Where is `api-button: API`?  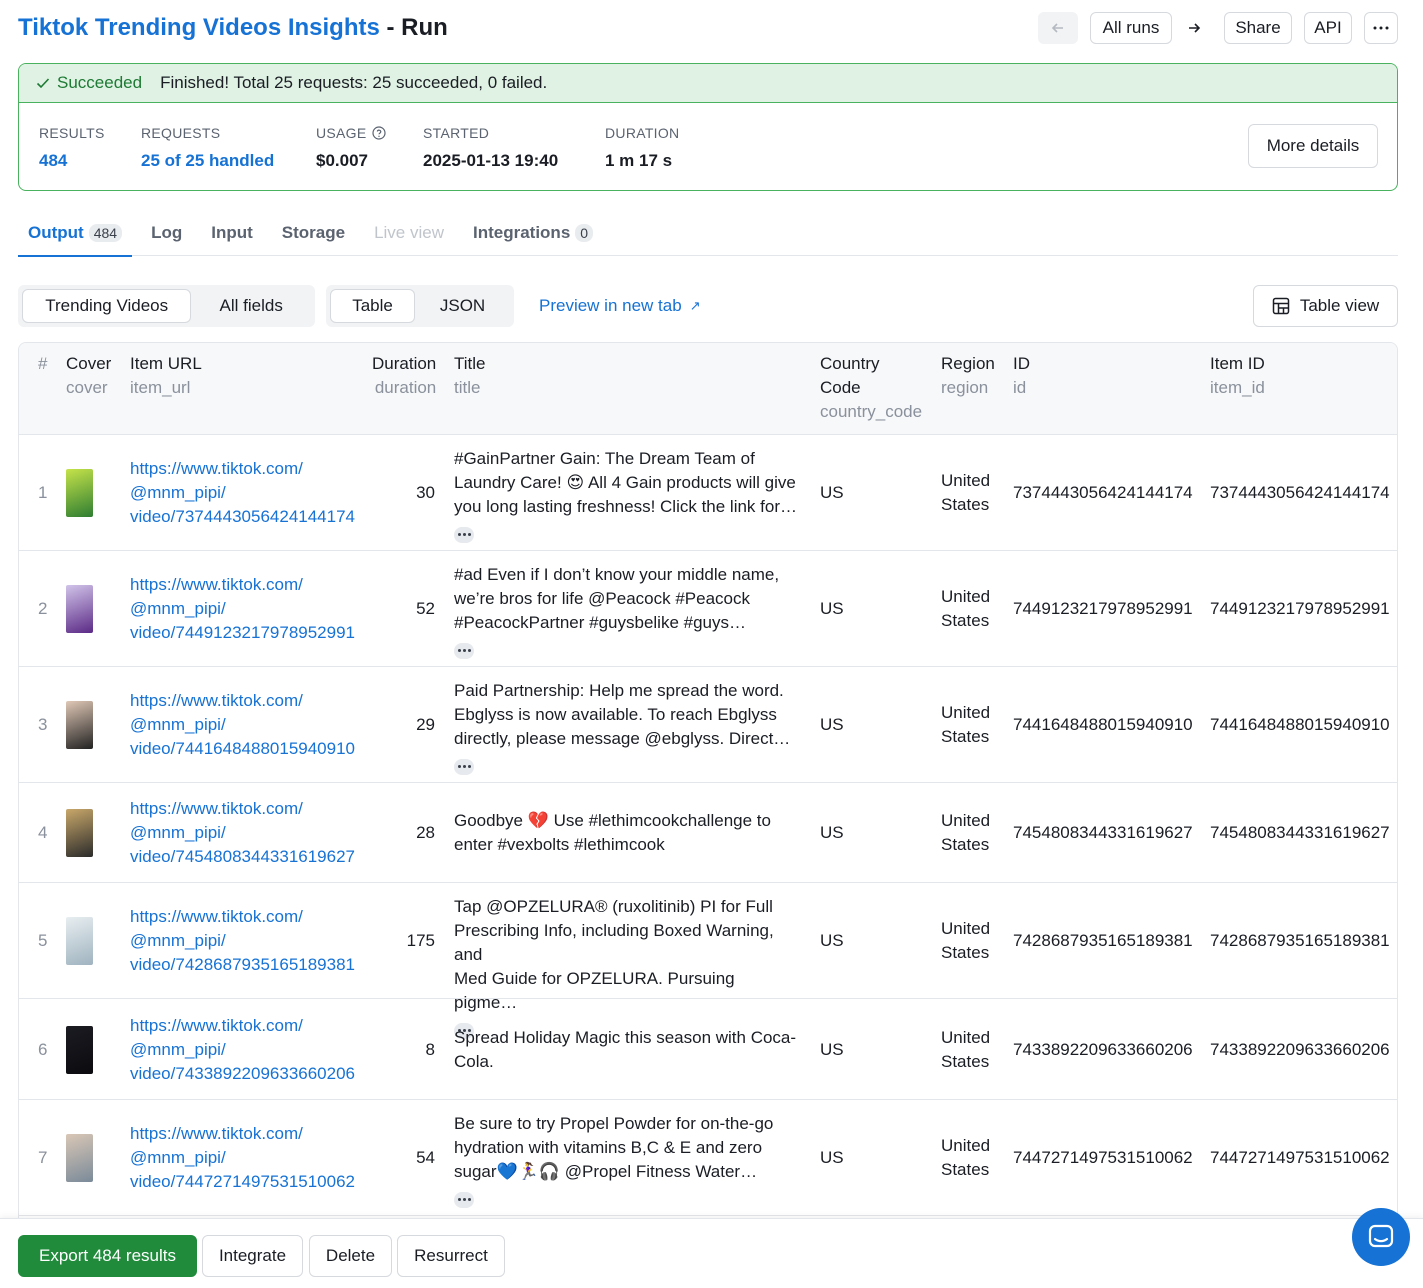 api-button: API is located at coordinates (1328, 28).